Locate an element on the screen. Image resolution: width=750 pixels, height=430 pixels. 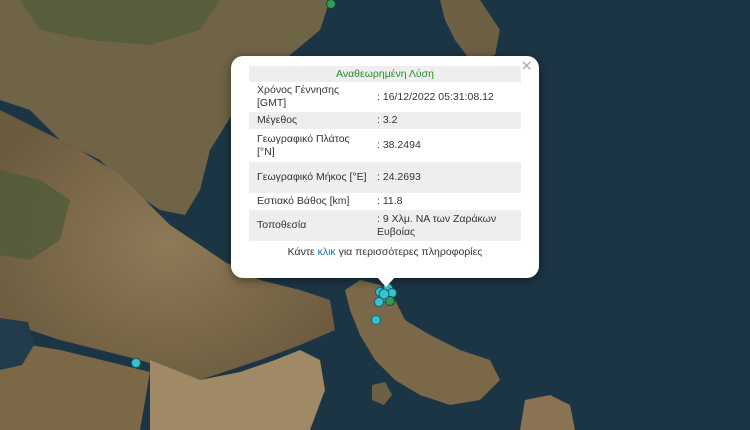
detail-key: Μέγεθος is located at coordinates (309, 120).